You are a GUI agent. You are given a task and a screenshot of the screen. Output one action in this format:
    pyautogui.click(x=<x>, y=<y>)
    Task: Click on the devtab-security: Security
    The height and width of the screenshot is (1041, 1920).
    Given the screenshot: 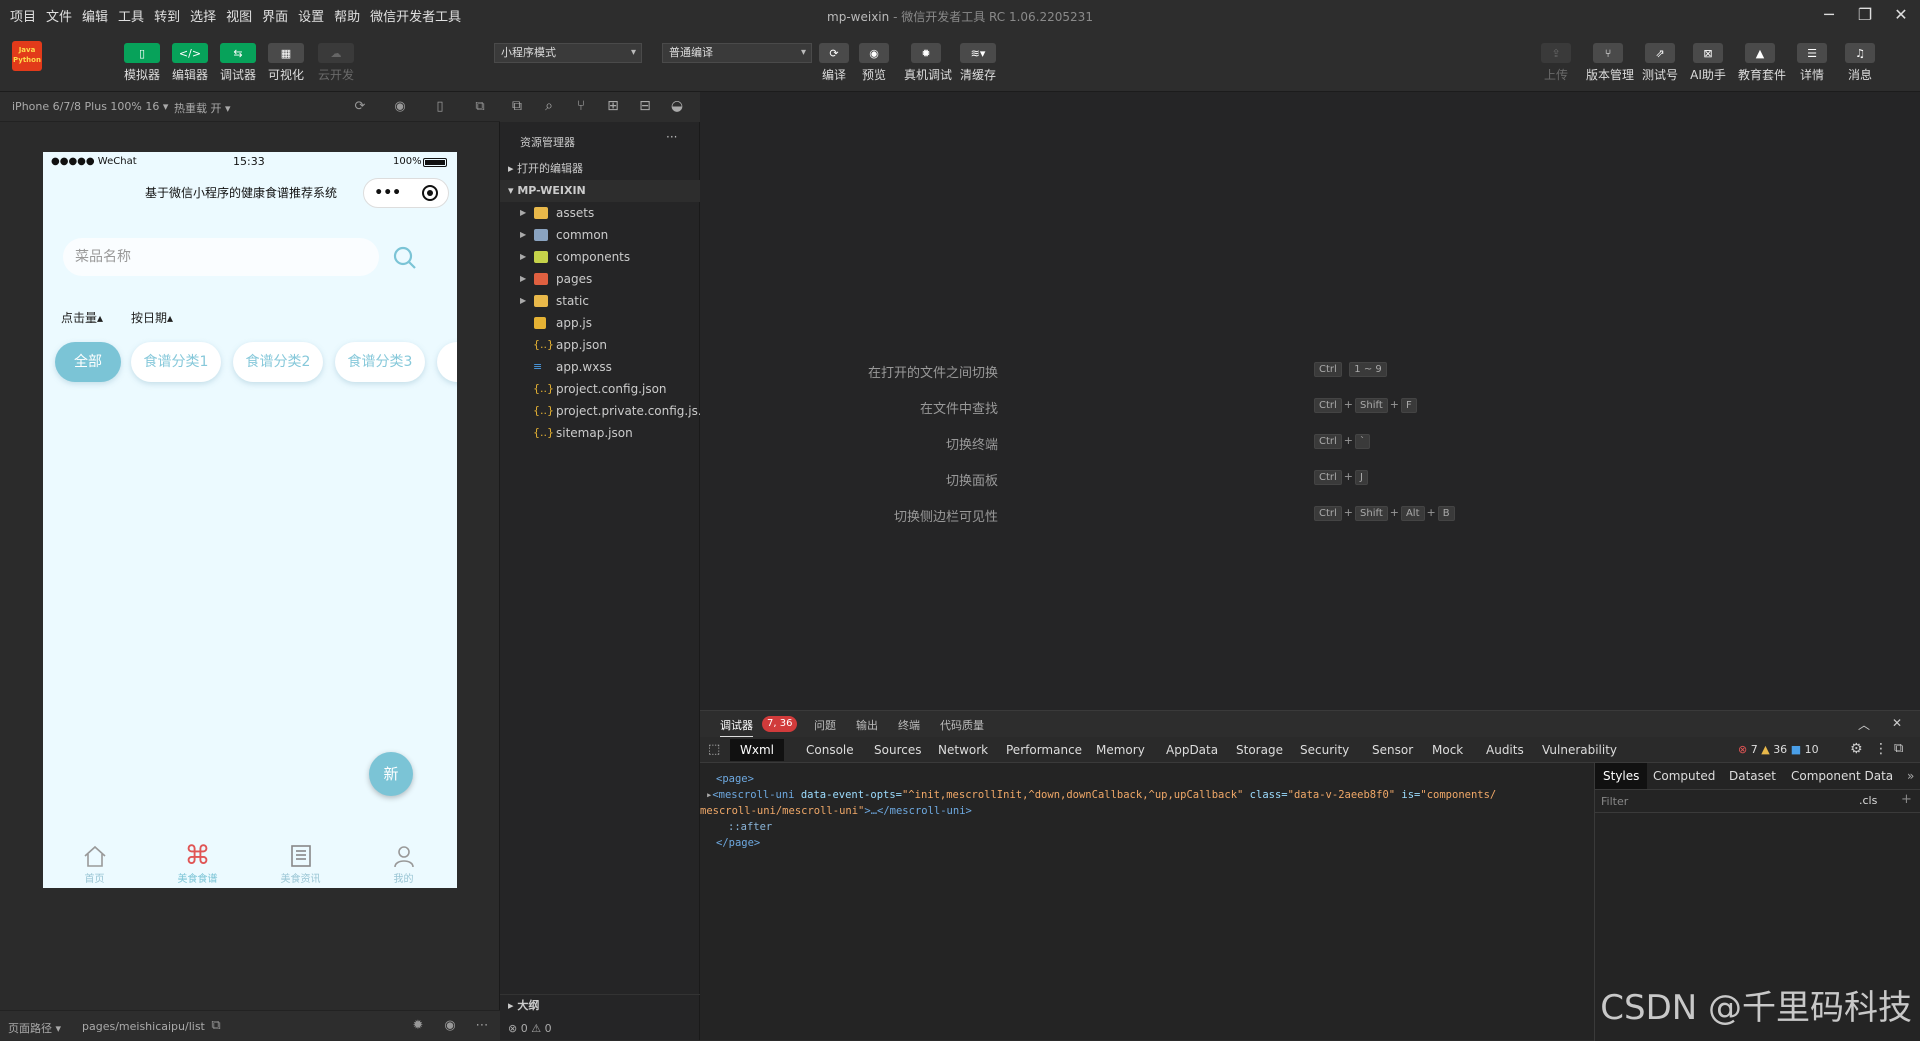 What is the action you would take?
    pyautogui.click(x=1324, y=750)
    